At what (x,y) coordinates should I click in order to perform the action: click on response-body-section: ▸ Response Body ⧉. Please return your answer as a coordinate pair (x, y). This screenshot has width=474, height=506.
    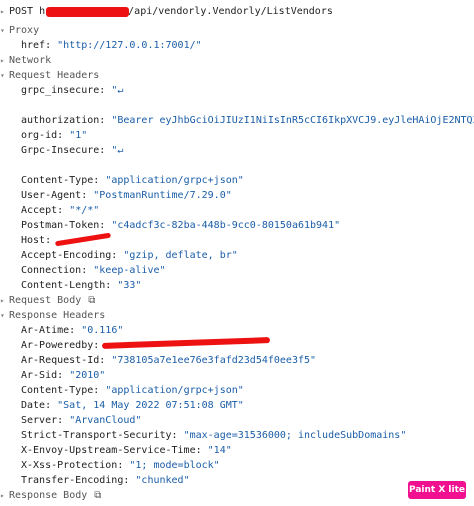
    Looking at the image, I should click on (237, 495).